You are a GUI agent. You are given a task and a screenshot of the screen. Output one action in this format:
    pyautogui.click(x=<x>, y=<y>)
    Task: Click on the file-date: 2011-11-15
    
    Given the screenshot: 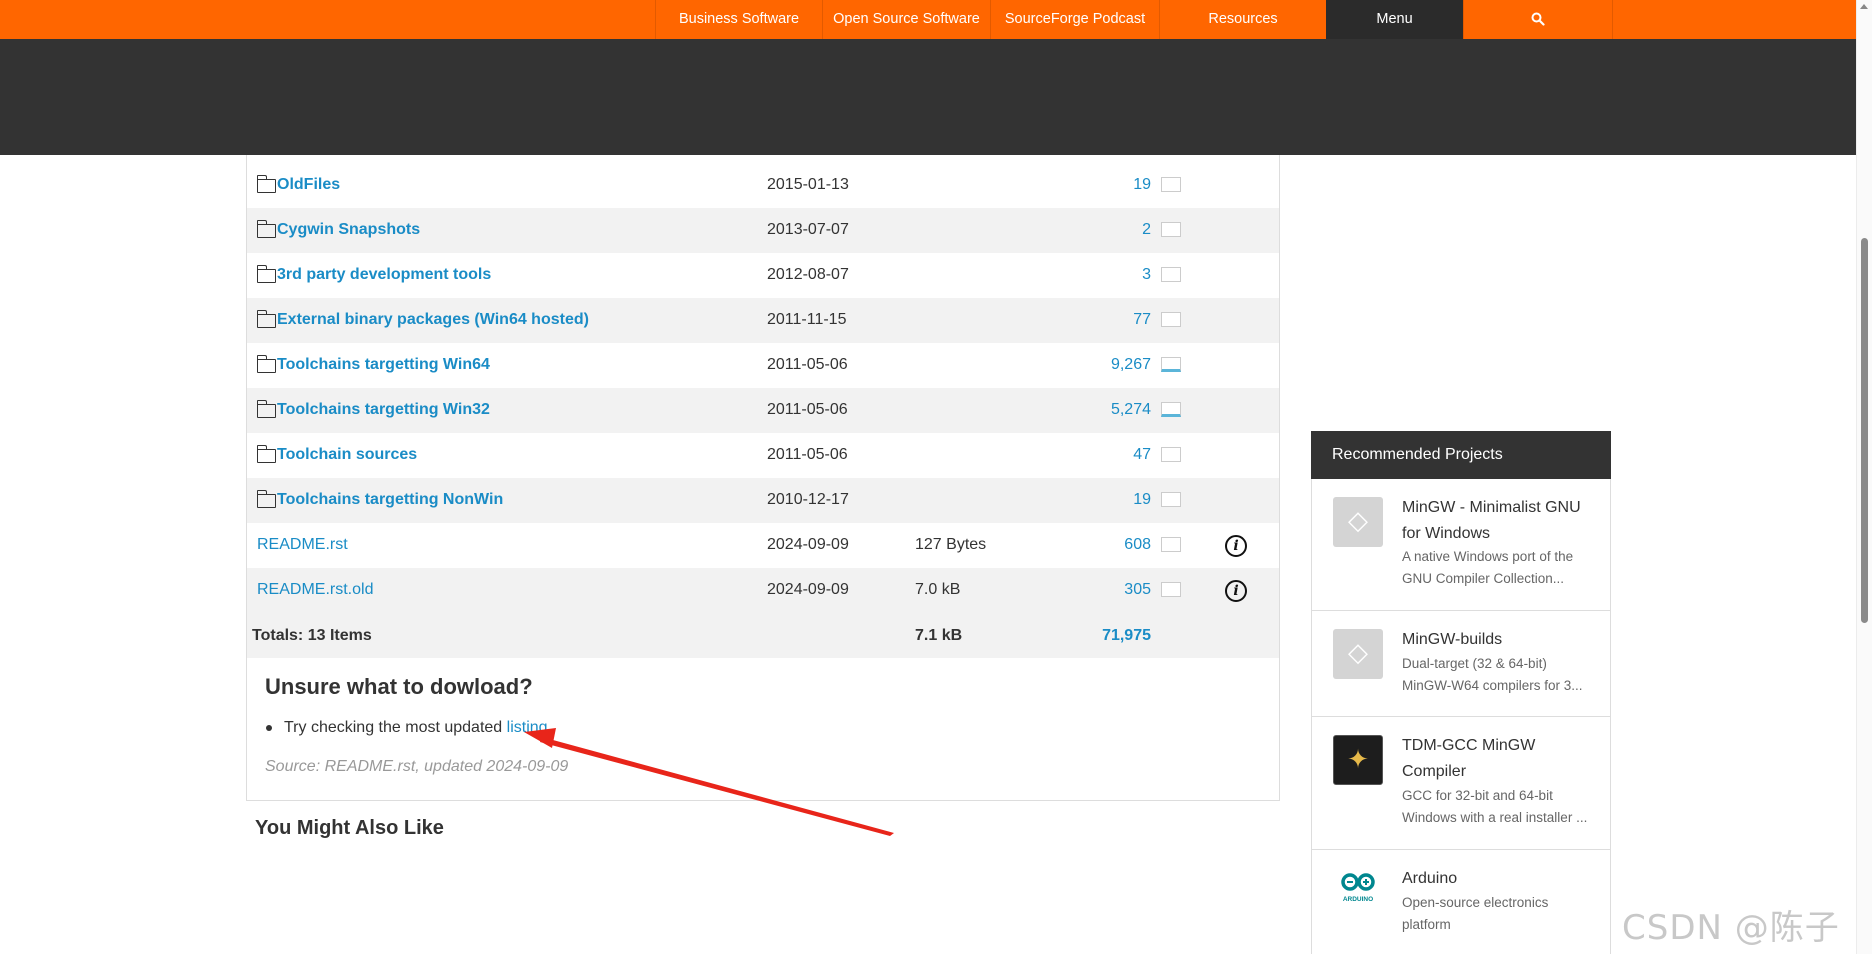 What is the action you would take?
    pyautogui.click(x=807, y=319)
    